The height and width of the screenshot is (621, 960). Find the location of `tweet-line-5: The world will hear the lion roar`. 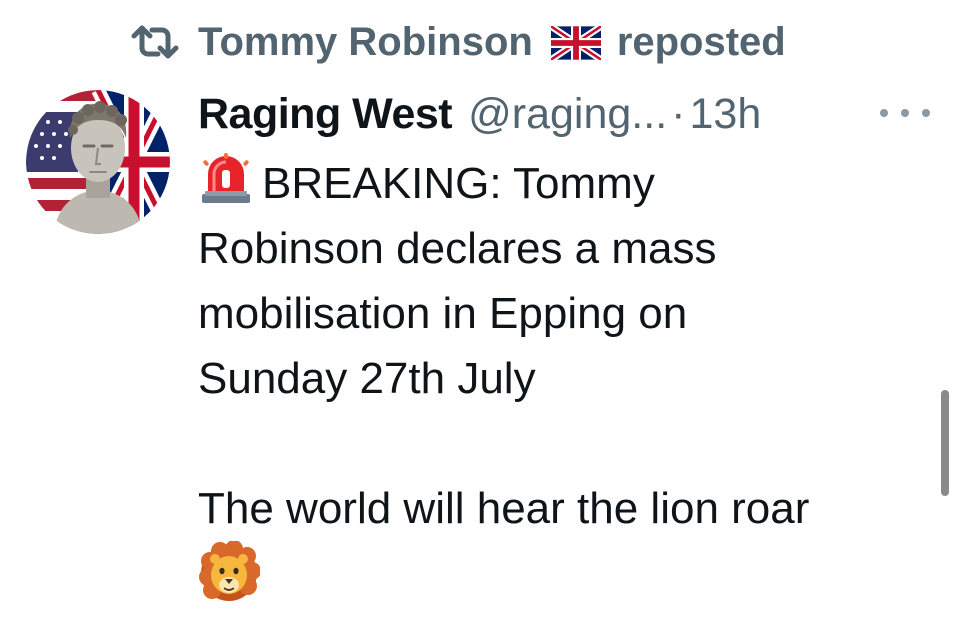

tweet-line-5: The world will hear the lion roar is located at coordinates (504, 508).